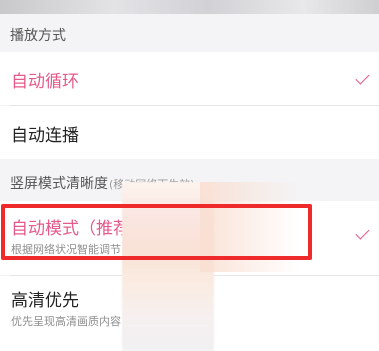 This screenshot has height=351, width=379. What do you see at coordinates (66, 321) in the screenshot?
I see `option-desc: 优先呈现高清画质内容` at bounding box center [66, 321].